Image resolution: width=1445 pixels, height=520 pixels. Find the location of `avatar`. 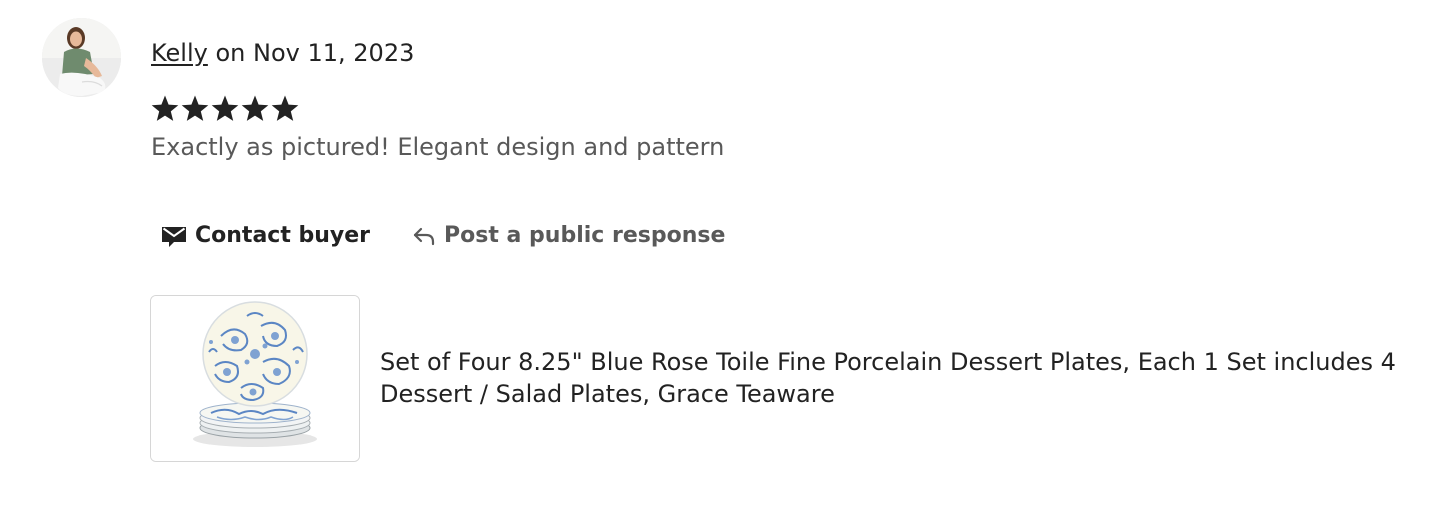

avatar is located at coordinates (81, 57).